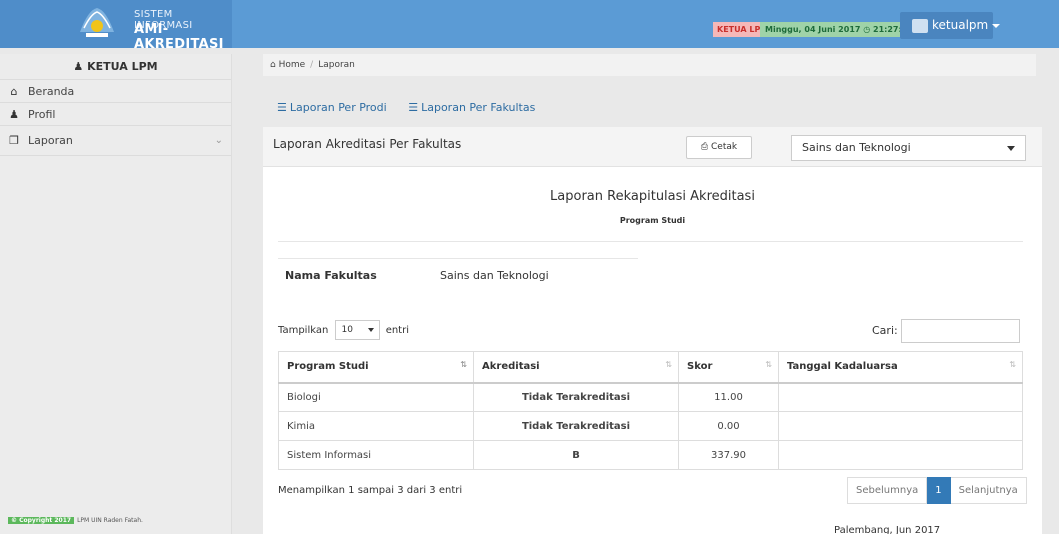 This screenshot has height=534, width=1059. What do you see at coordinates (42, 114) in the screenshot?
I see `sidebar-item-label: Profil` at bounding box center [42, 114].